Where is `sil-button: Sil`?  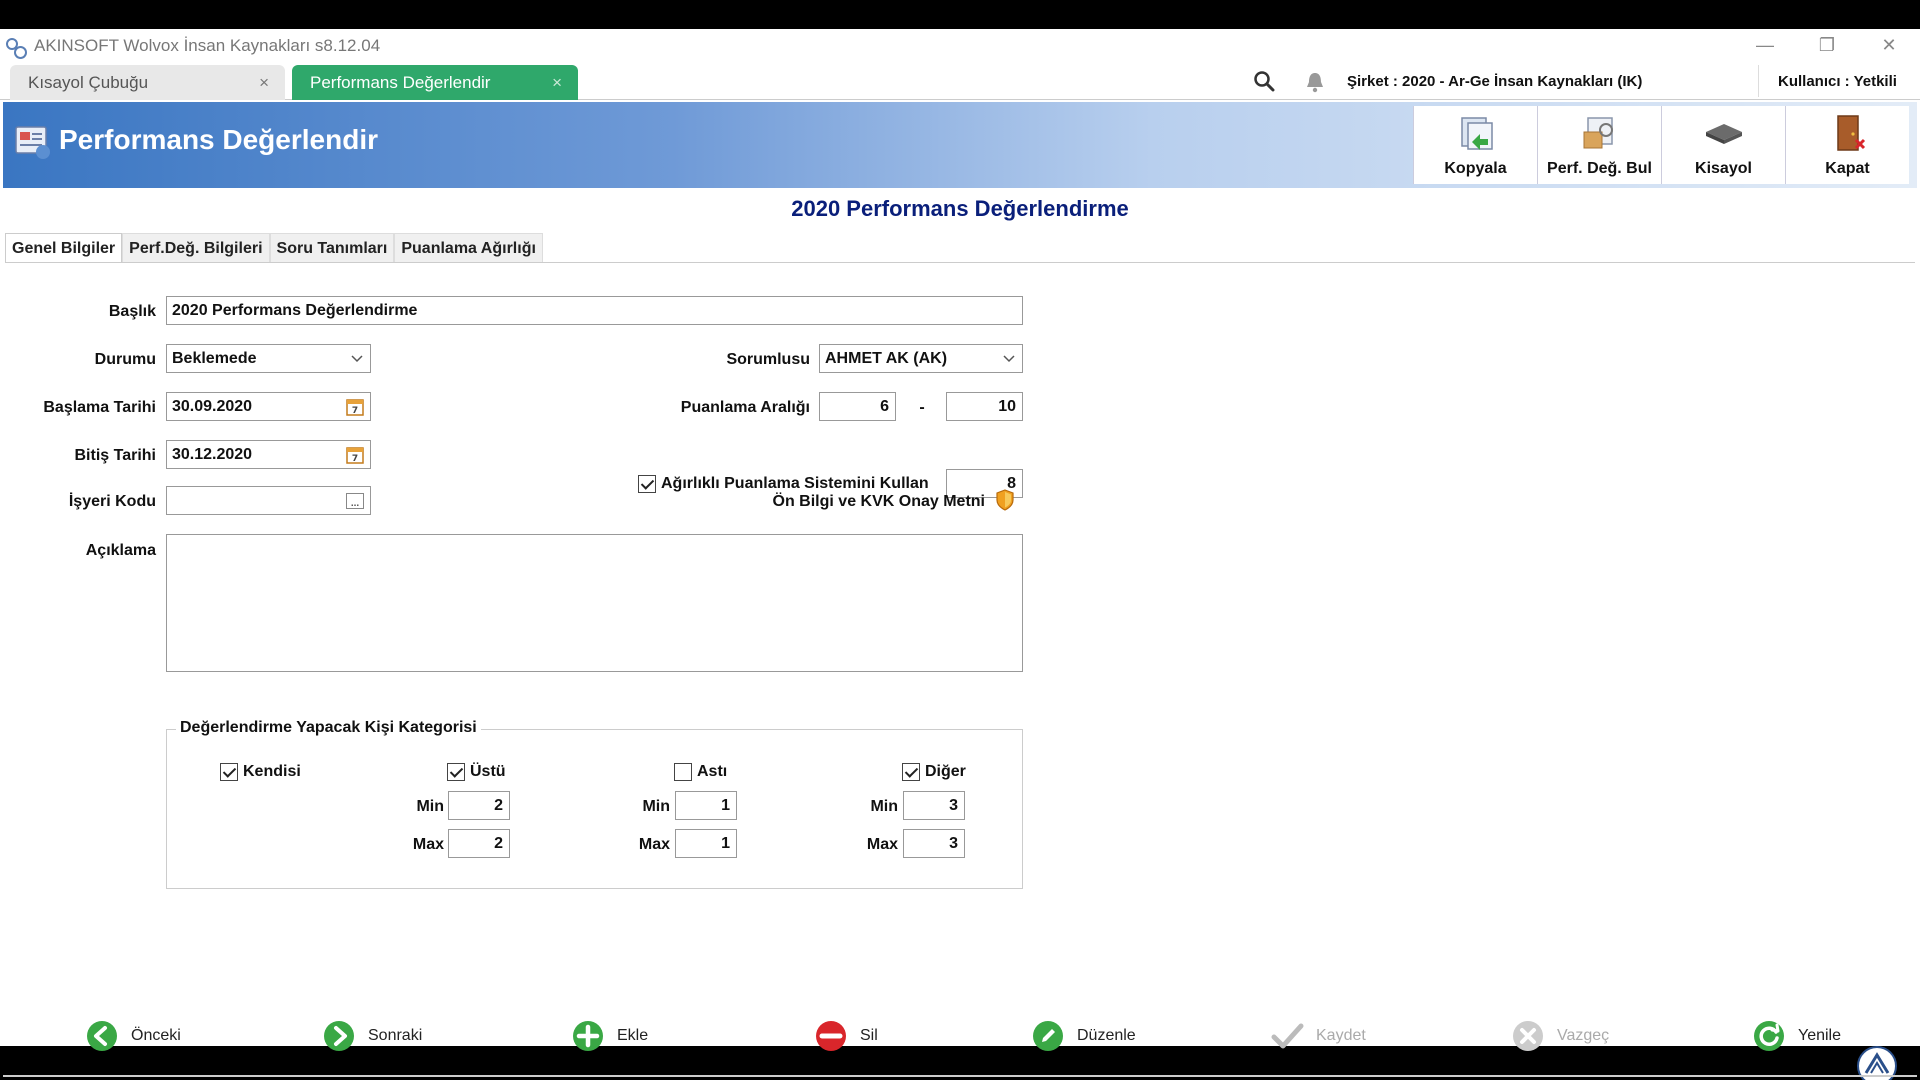
sil-button: Sil is located at coordinates (846, 1036).